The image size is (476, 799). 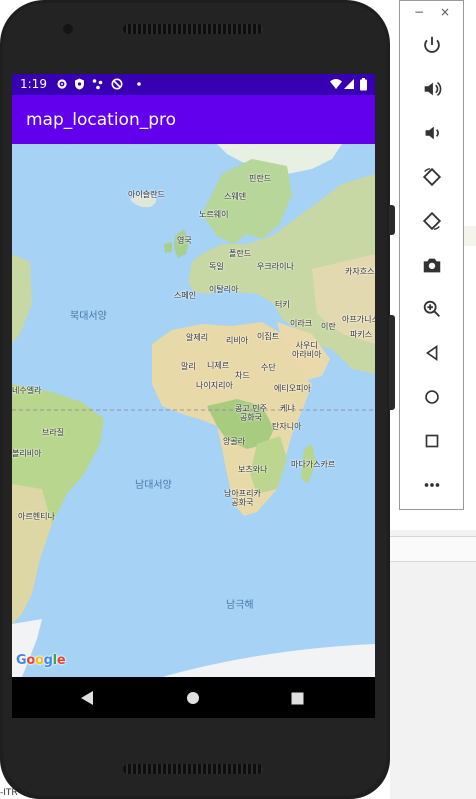 I want to click on country-label: 콩고 민주 공화국, so click(x=251, y=413).